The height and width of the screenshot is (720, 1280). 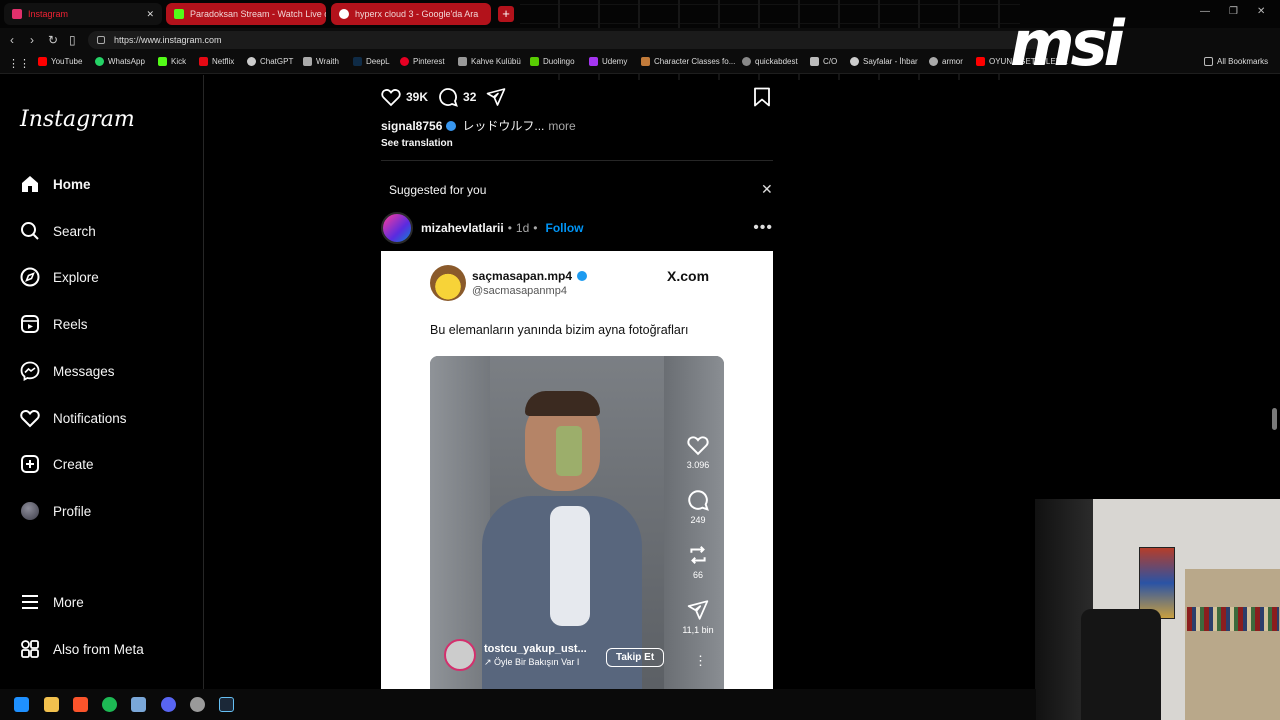 I want to click on share-button, so click(x=498, y=97).